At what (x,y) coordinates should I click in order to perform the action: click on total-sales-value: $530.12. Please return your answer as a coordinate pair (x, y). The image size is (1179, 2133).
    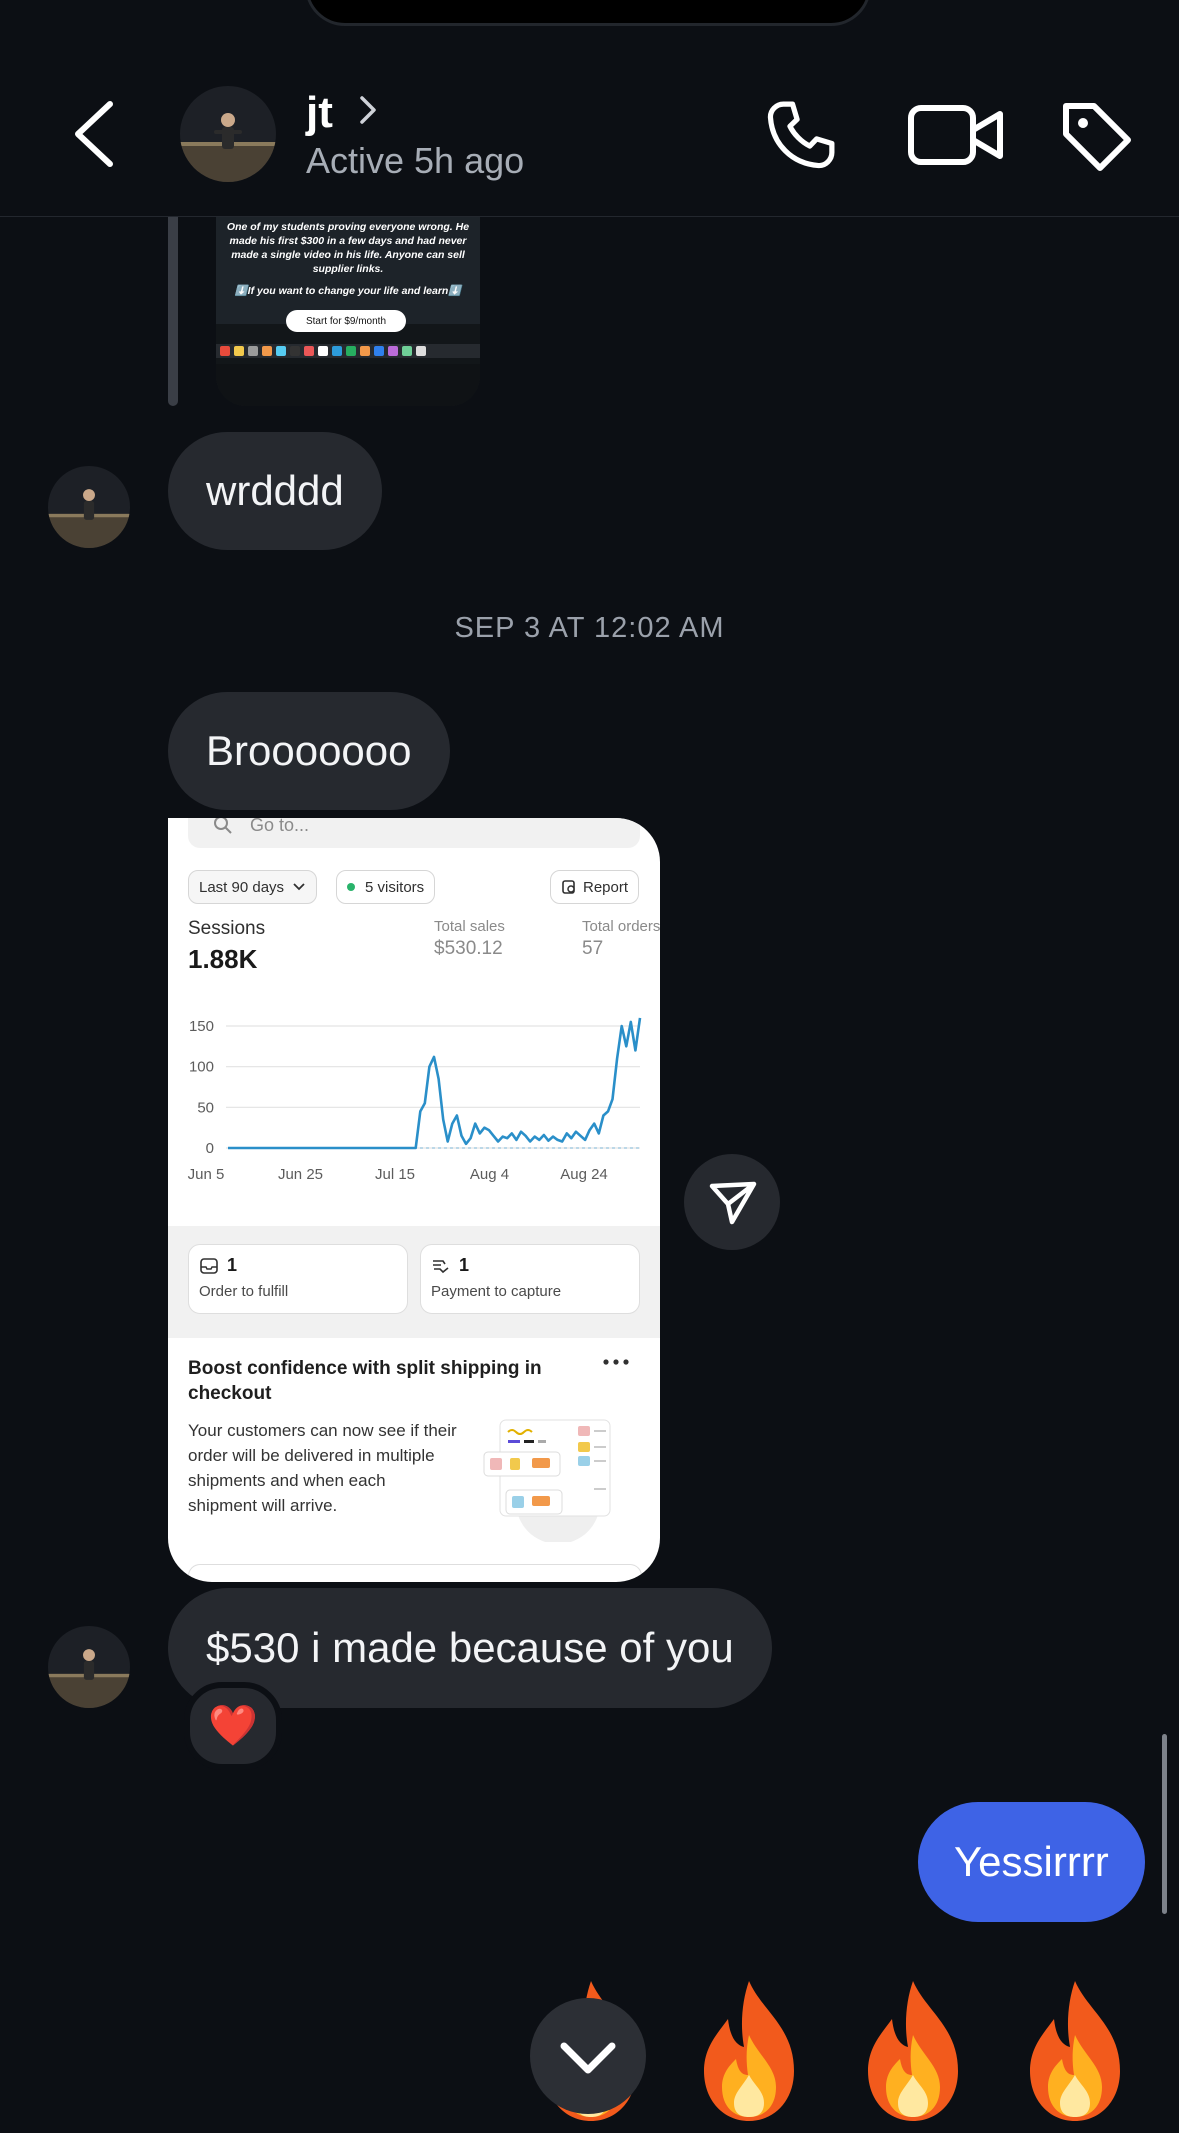
    Looking at the image, I should click on (468, 948).